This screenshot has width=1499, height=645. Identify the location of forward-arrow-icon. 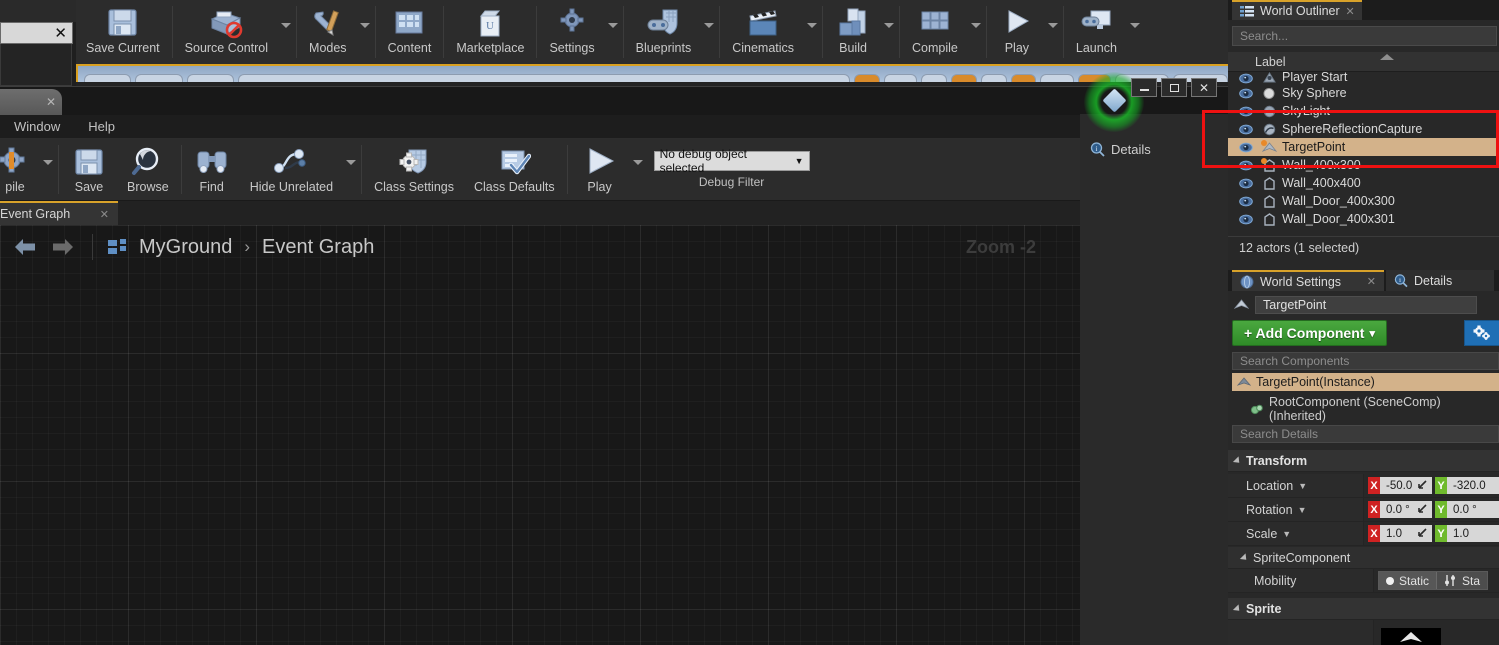
(63, 247).